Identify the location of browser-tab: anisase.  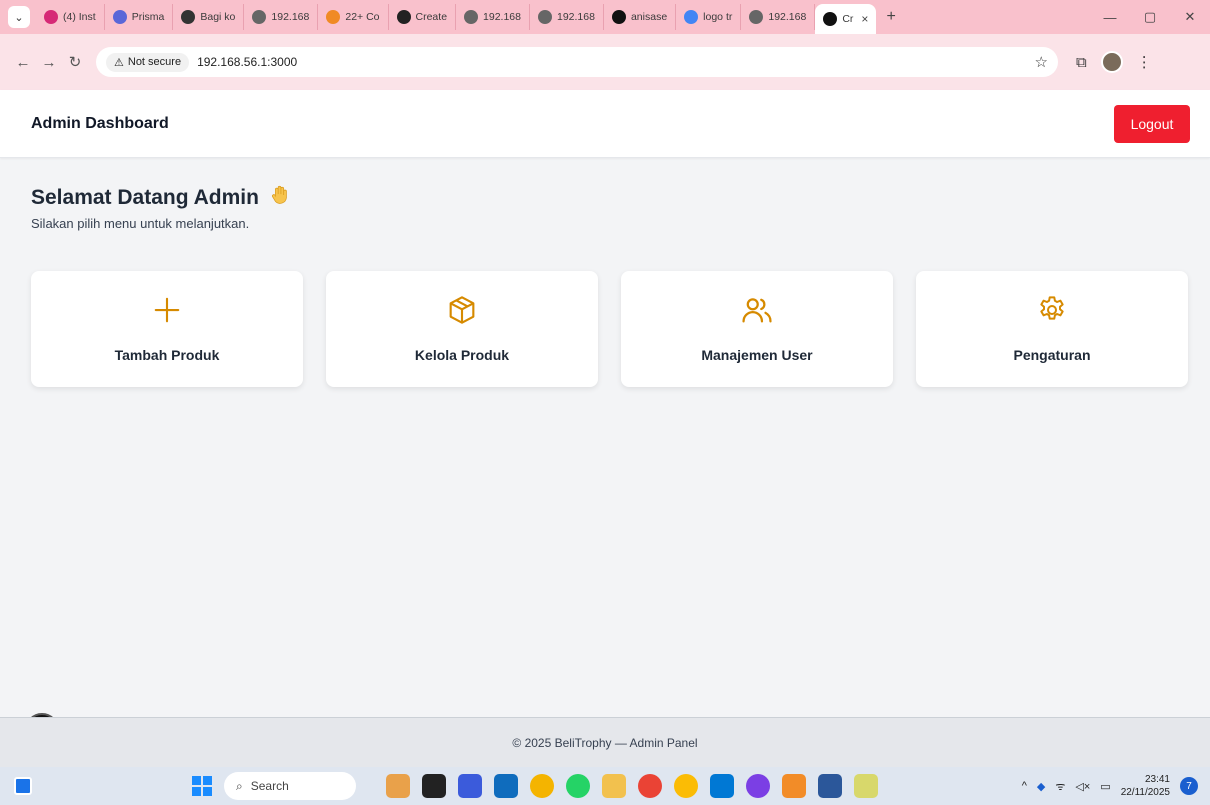
(640, 17).